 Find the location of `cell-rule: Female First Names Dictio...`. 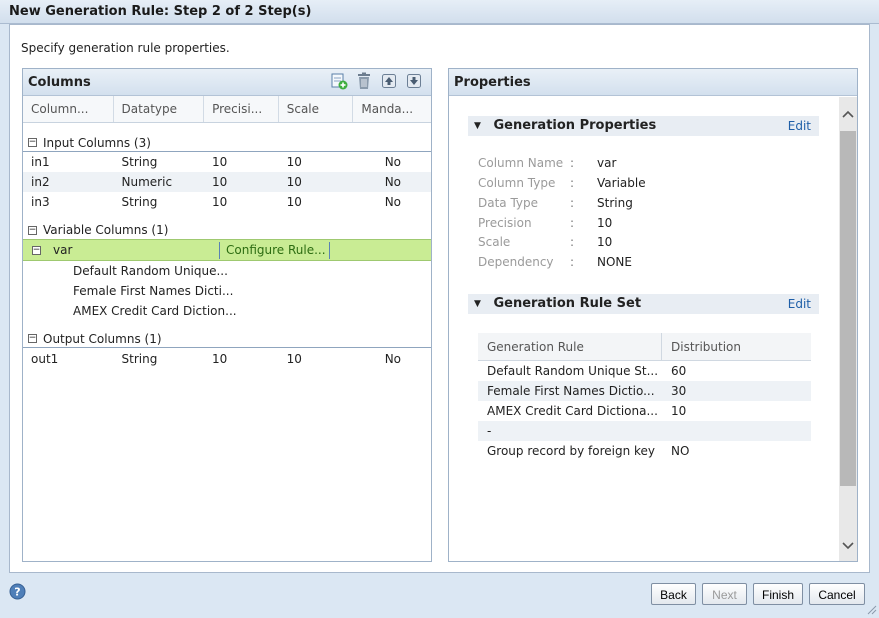

cell-rule: Female First Names Dictio... is located at coordinates (571, 391).